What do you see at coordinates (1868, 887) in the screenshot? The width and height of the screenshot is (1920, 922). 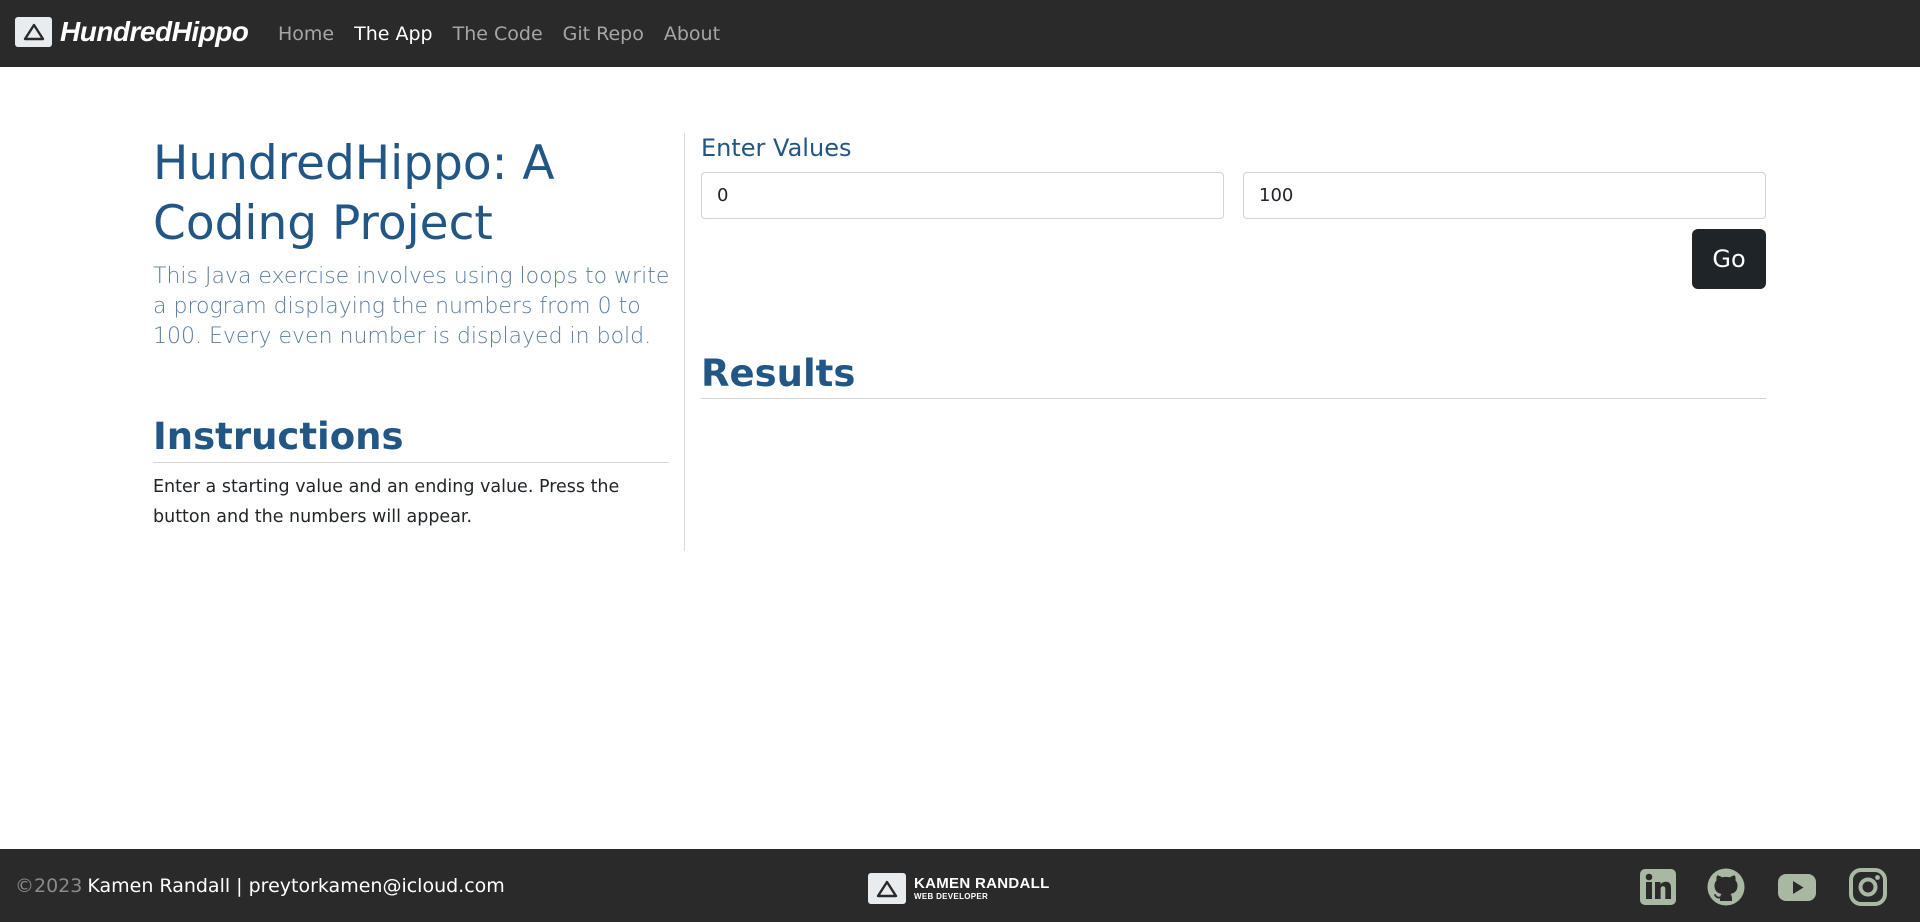 I see `instagram-icon` at bounding box center [1868, 887].